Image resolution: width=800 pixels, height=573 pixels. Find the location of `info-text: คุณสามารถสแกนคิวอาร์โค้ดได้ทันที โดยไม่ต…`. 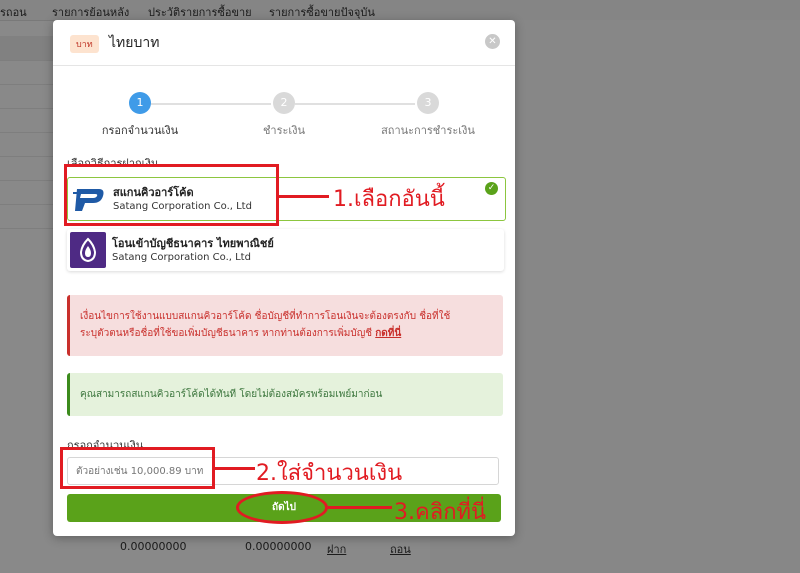

info-text: คุณสามารถสแกนคิวอาร์โค้ดได้ทันที โดยไม่ต… is located at coordinates (231, 394).